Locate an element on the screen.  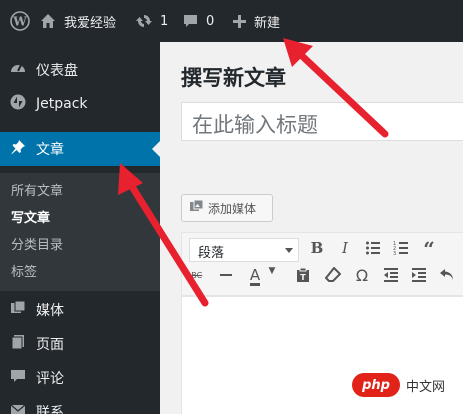
blockquote-icon: “ is located at coordinates (429, 249).